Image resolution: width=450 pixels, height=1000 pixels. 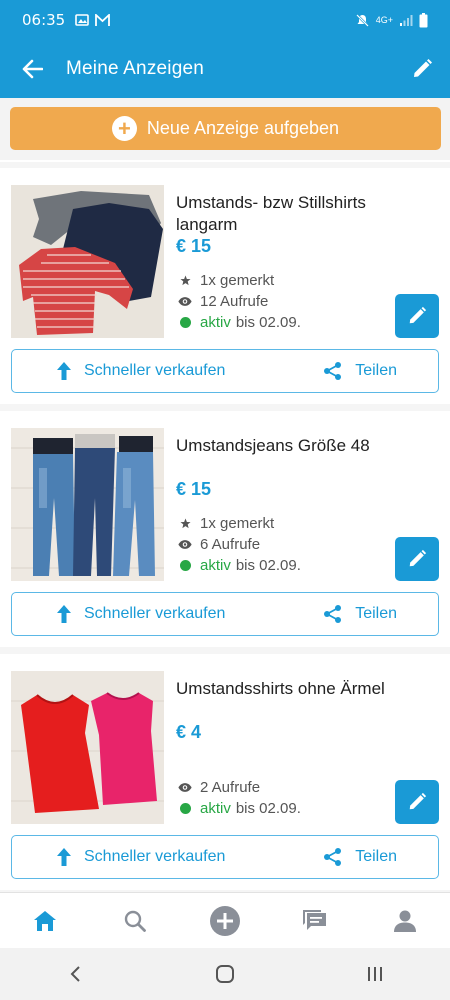 I want to click on sleeveless-shirts-image, so click(x=87, y=747).